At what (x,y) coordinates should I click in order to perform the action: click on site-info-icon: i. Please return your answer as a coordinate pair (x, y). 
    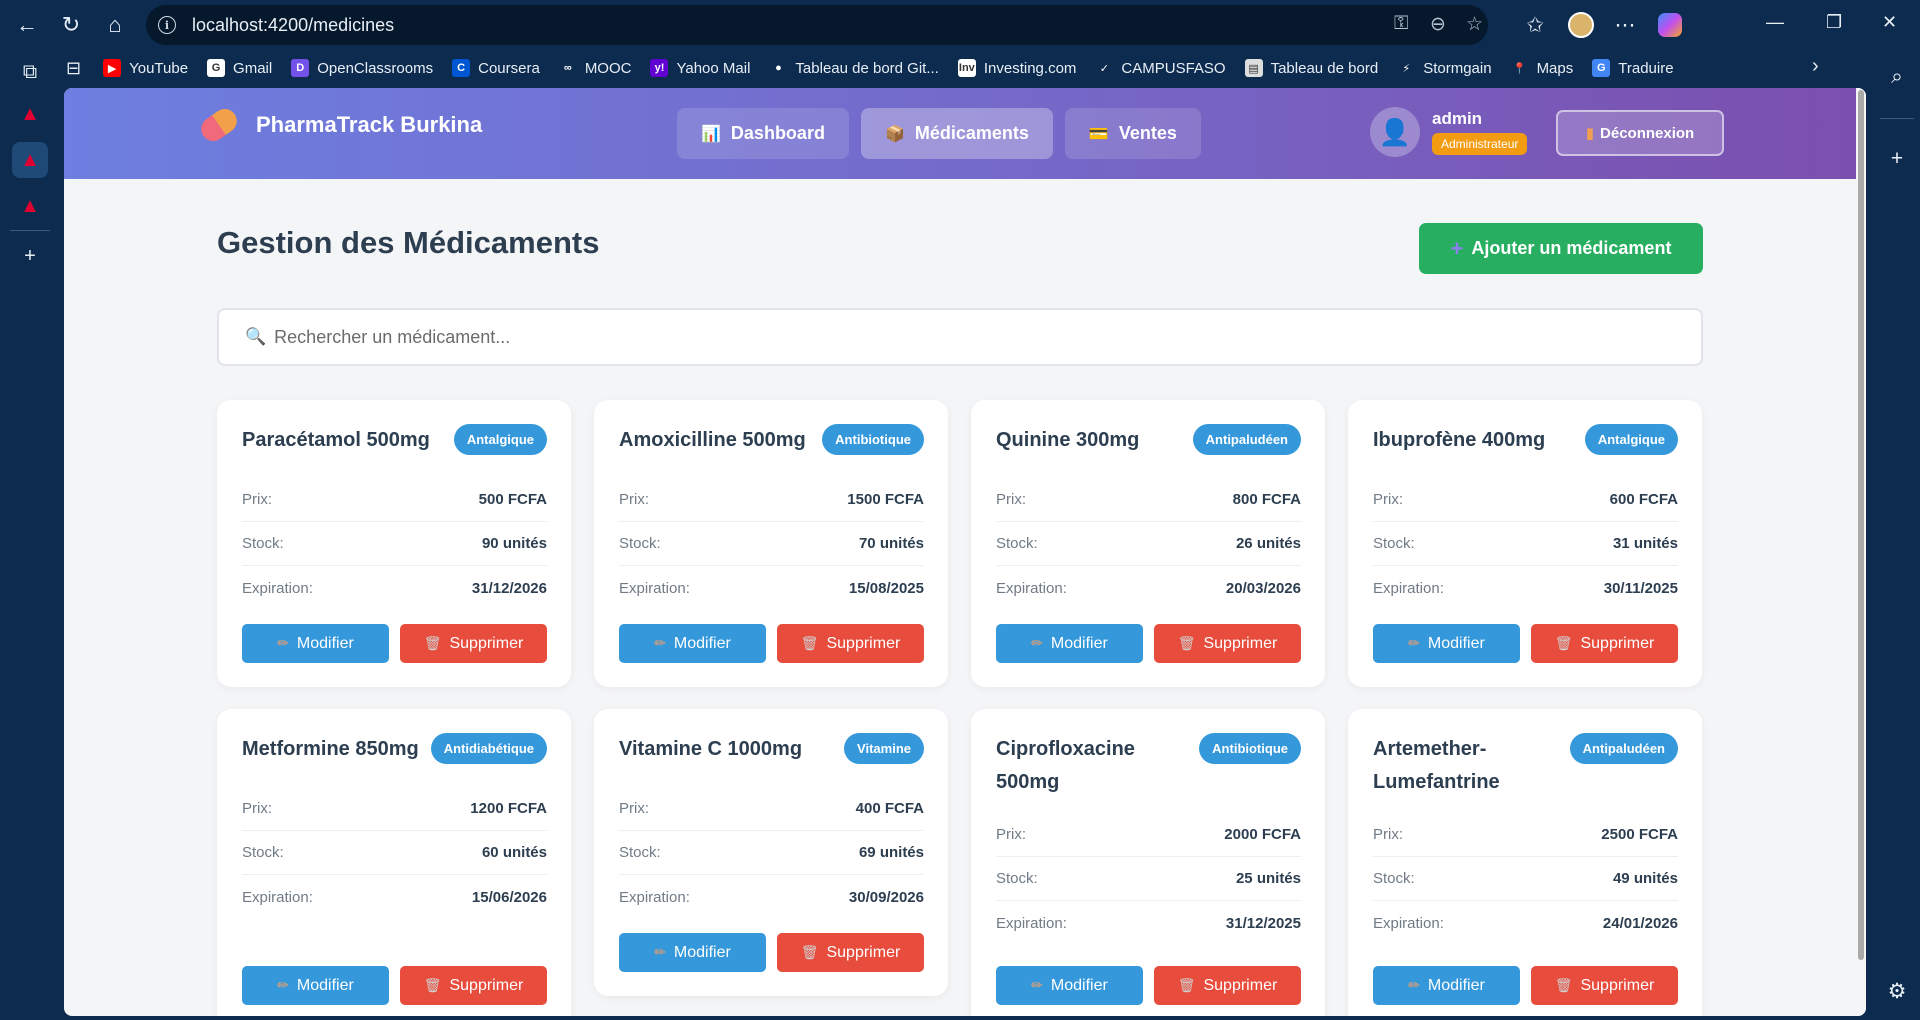
    Looking at the image, I should click on (167, 25).